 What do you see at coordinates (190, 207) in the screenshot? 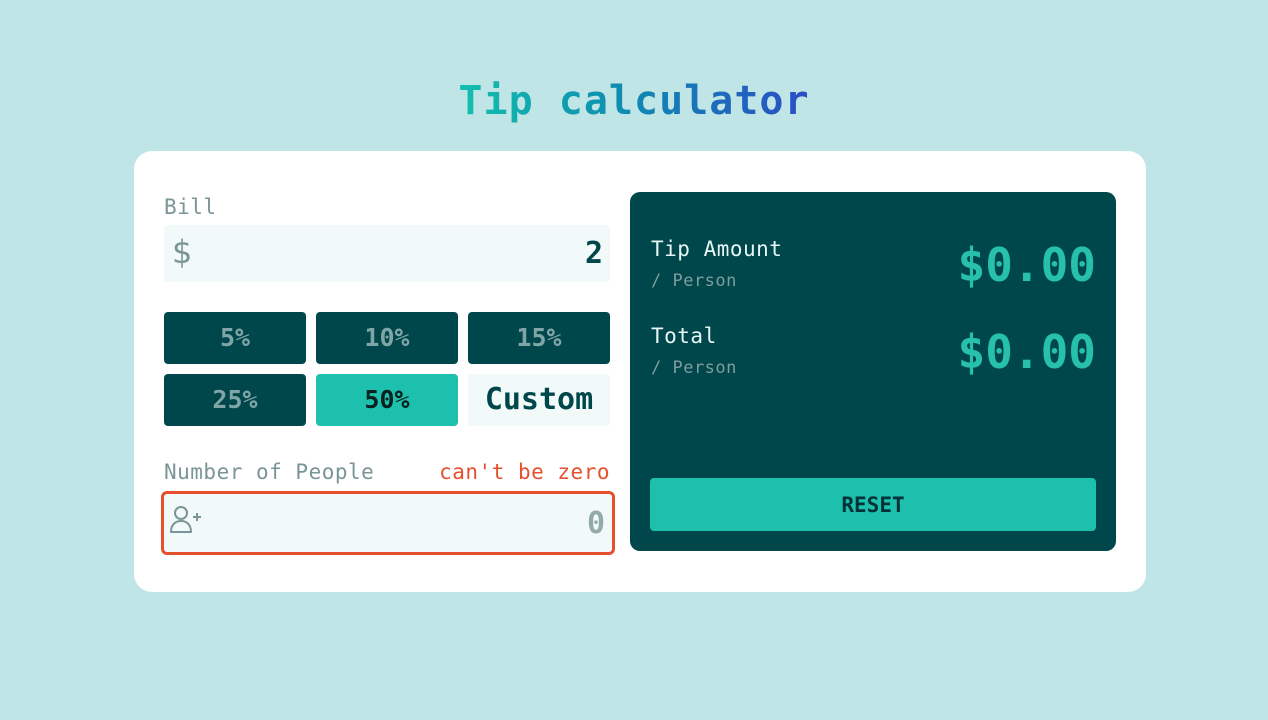
I see `bill-label: Bill` at bounding box center [190, 207].